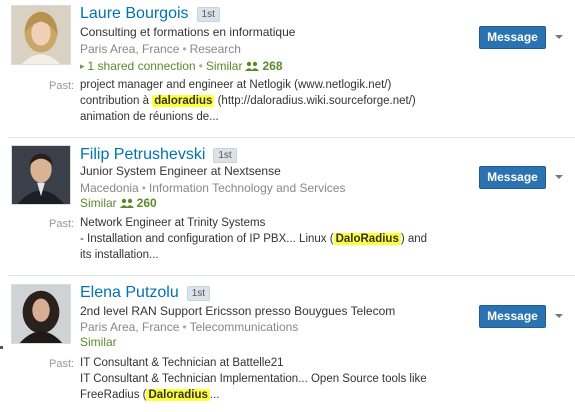 This screenshot has width=575, height=412. I want to click on past-text-segment: contribution à, so click(116, 101).